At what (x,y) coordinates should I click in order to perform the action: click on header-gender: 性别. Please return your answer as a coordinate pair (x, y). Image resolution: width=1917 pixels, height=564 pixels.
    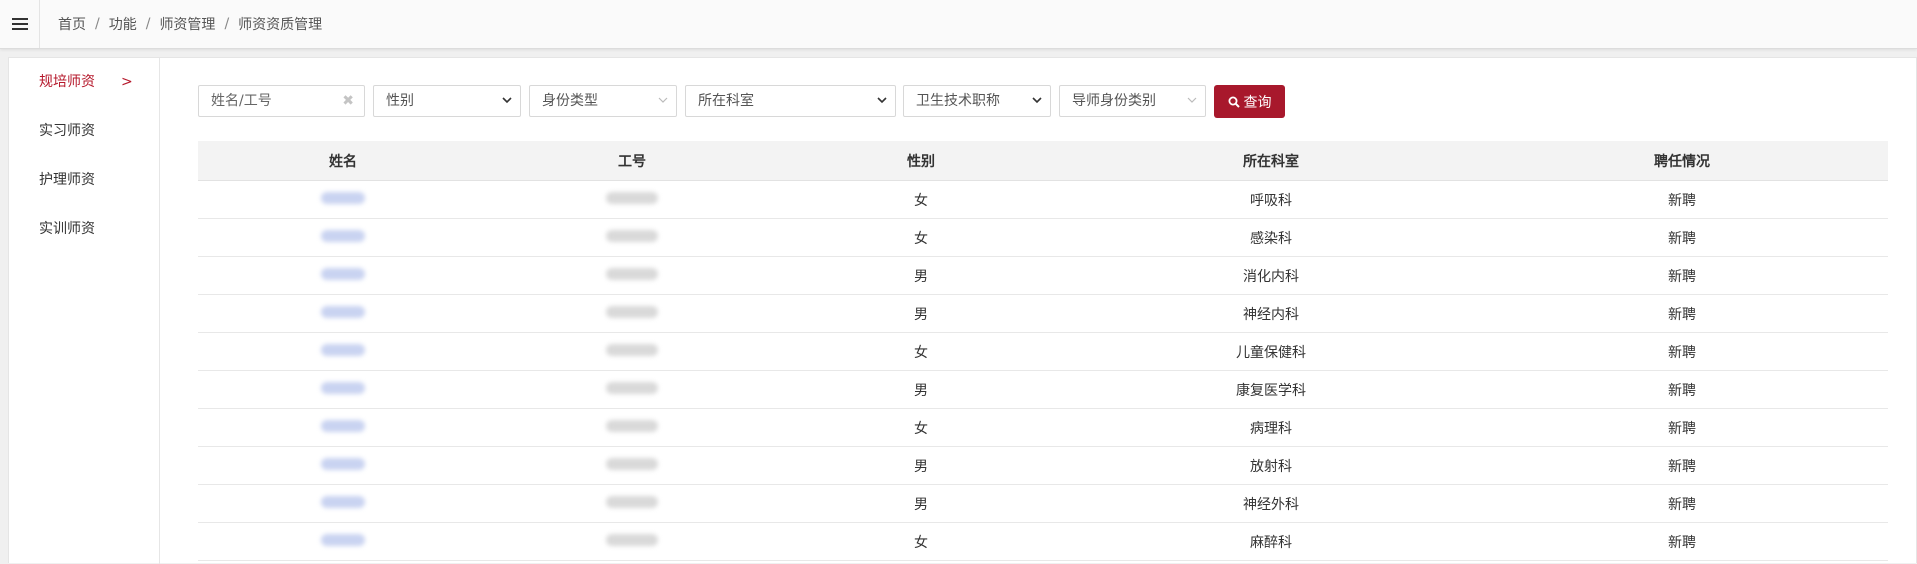
    Looking at the image, I should click on (921, 161).